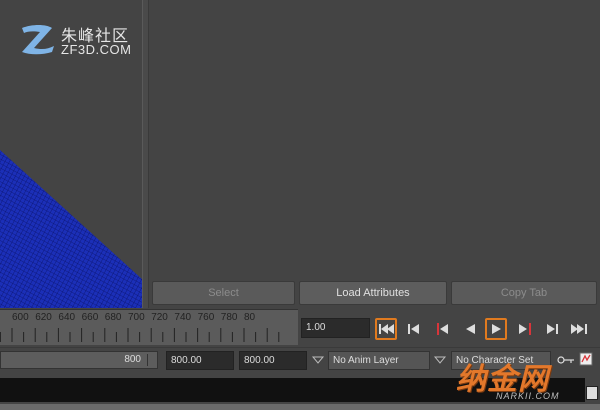 The width and height of the screenshot is (600, 410). Describe the element at coordinates (38, 40) in the screenshot. I see `zf3d-logo-icon` at that location.